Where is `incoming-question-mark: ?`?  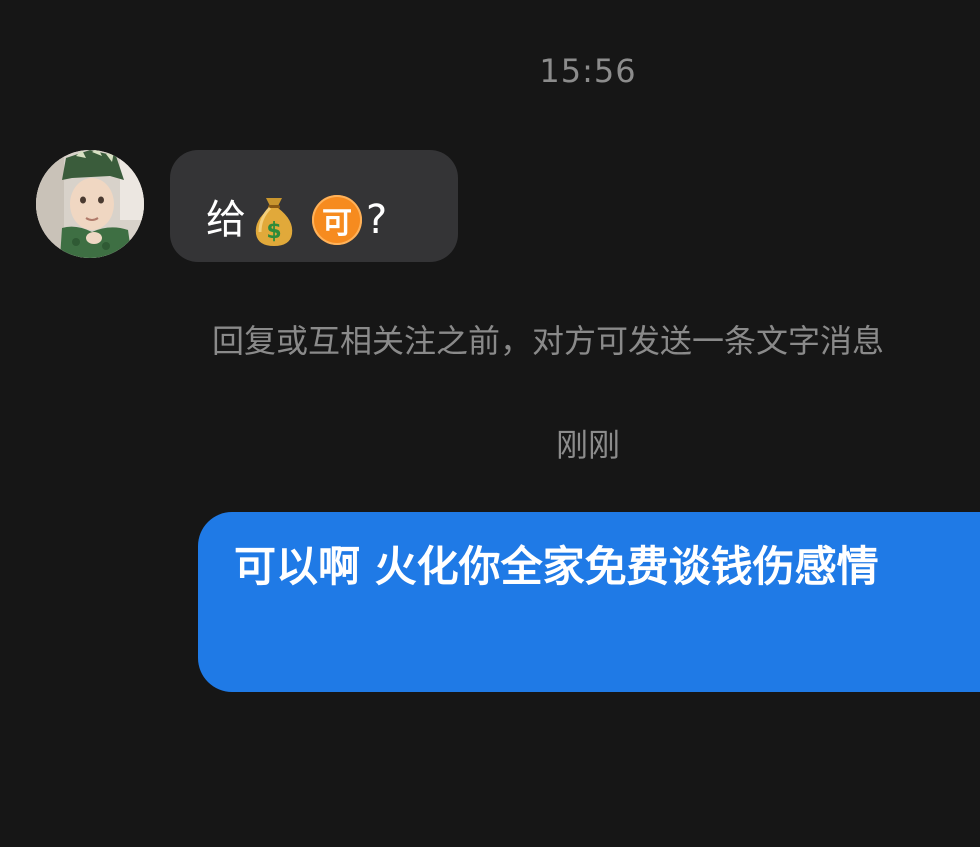 incoming-question-mark: ? is located at coordinates (377, 220).